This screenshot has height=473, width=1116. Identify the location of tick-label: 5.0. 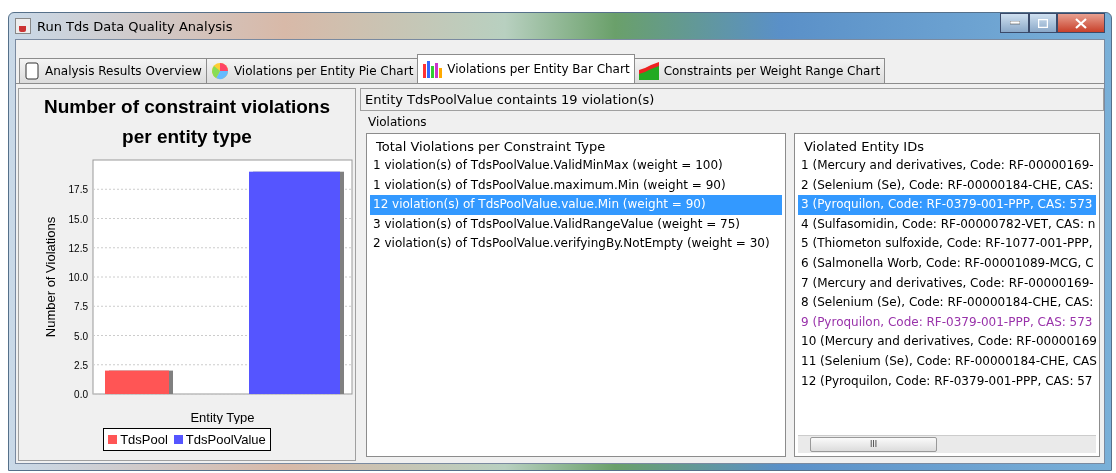
(81, 336).